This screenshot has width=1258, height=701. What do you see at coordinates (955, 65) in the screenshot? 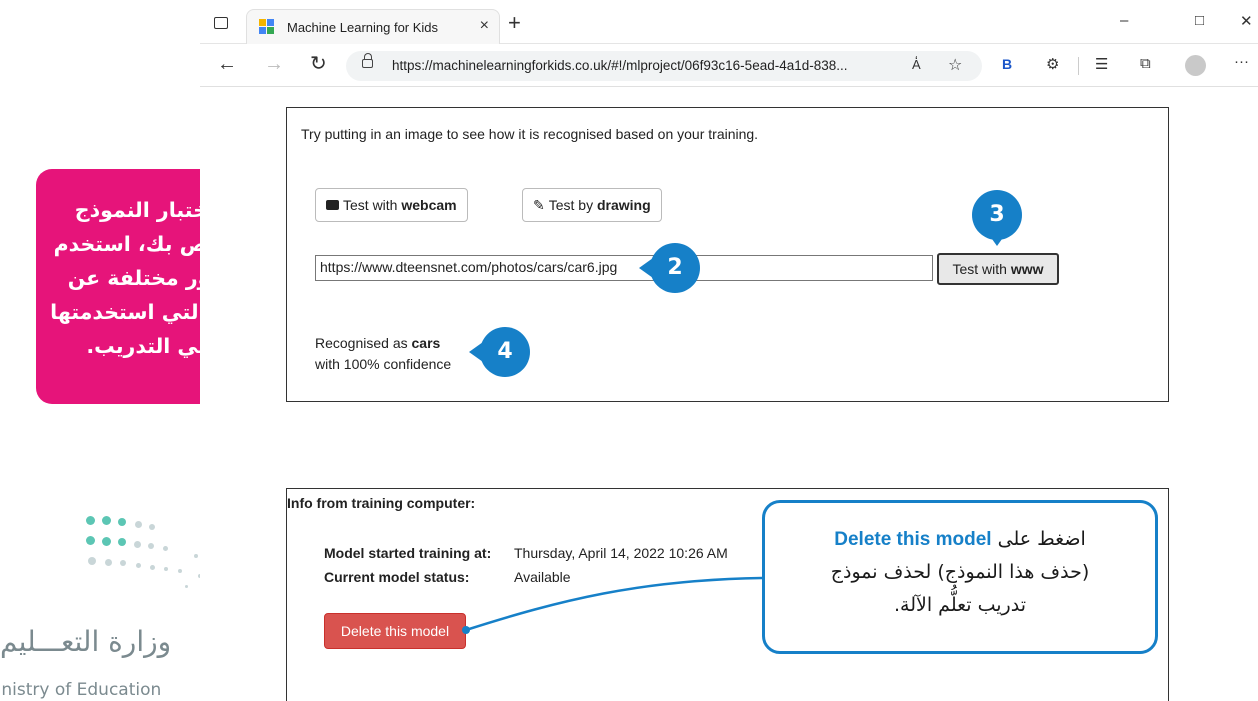
I see `add-favorite-icon: ☆` at bounding box center [955, 65].